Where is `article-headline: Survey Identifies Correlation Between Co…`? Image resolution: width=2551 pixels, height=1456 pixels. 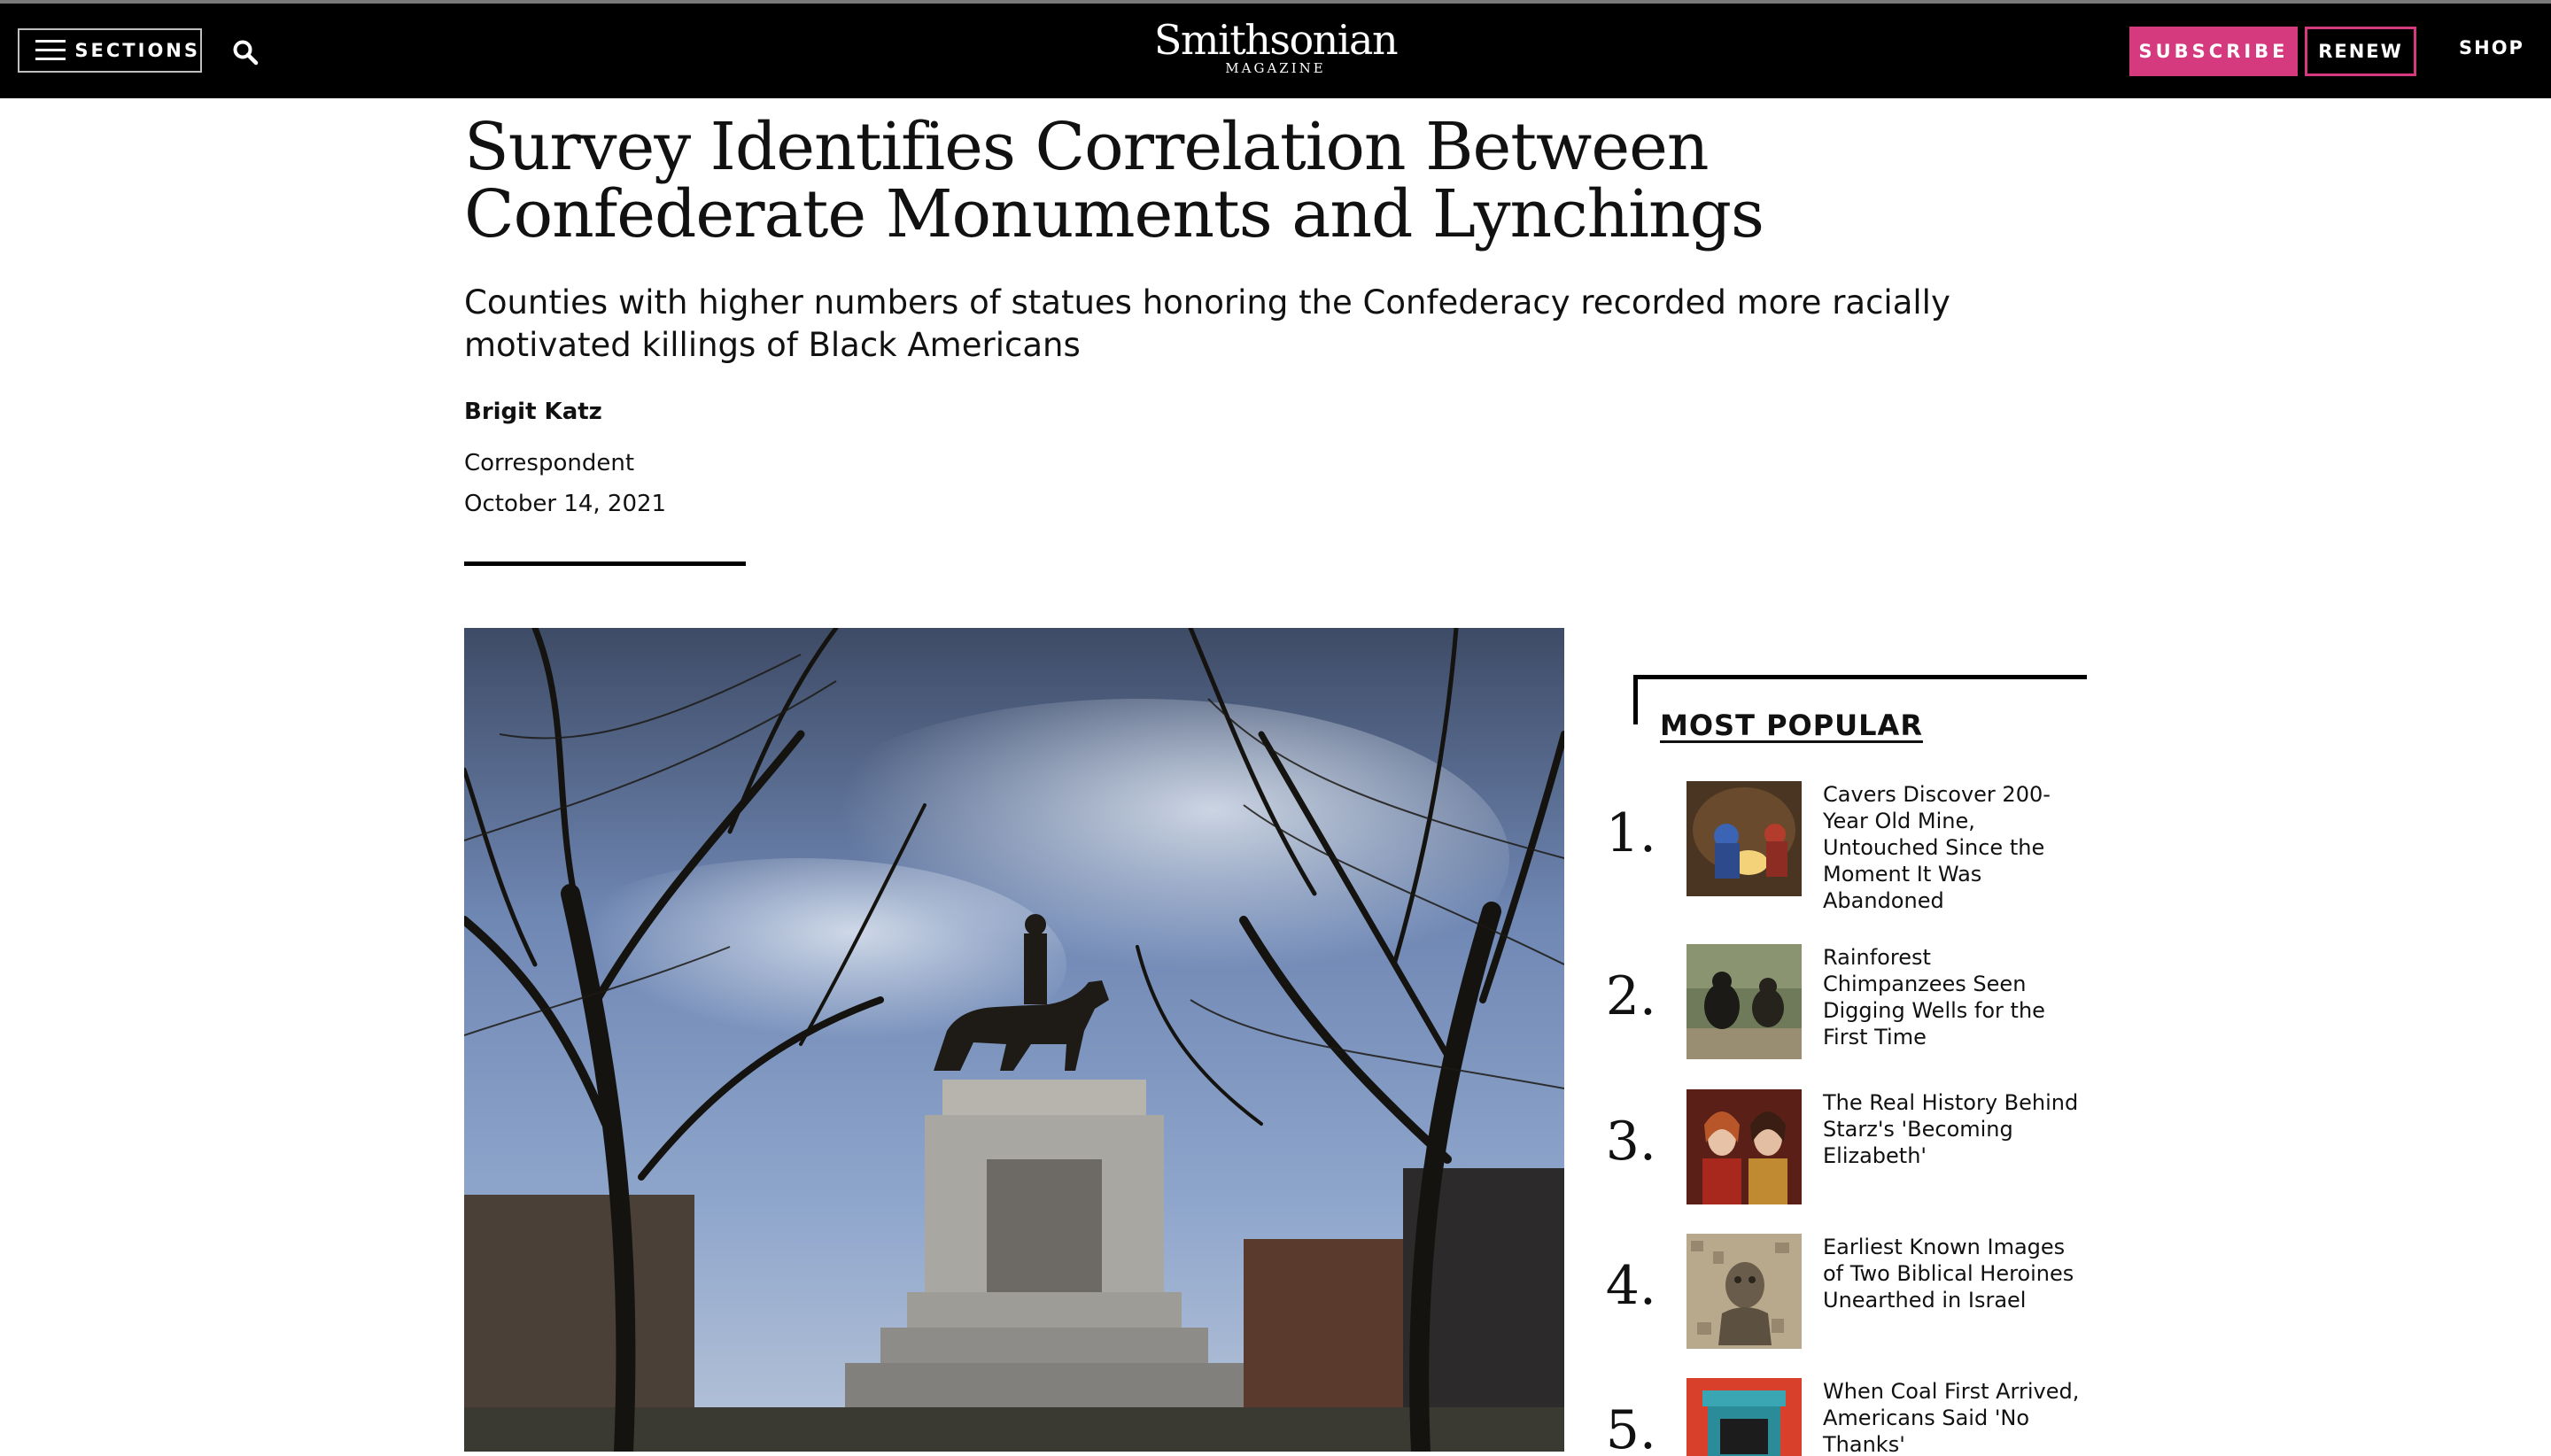
article-headline: Survey Identifies Correlation Between Co… is located at coordinates (1114, 180).